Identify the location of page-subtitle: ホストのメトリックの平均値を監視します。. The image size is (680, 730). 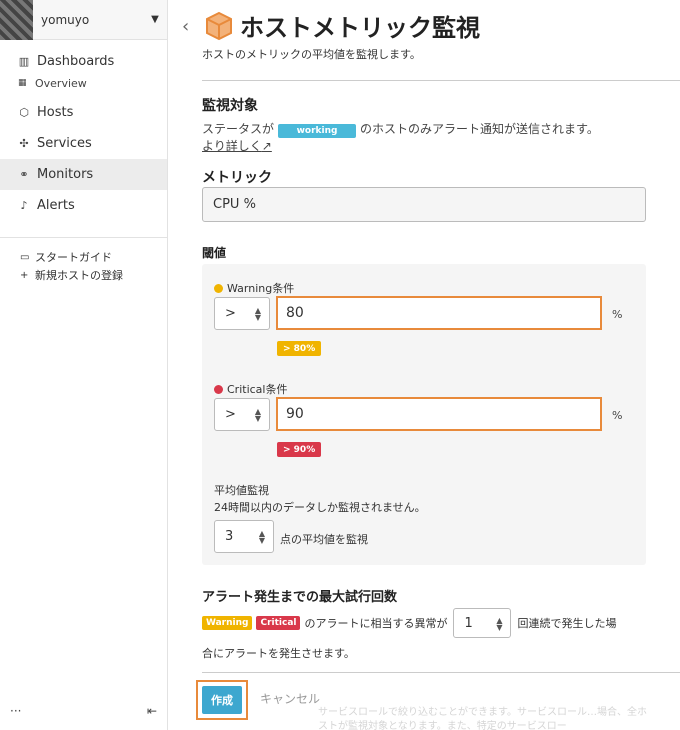
(311, 54).